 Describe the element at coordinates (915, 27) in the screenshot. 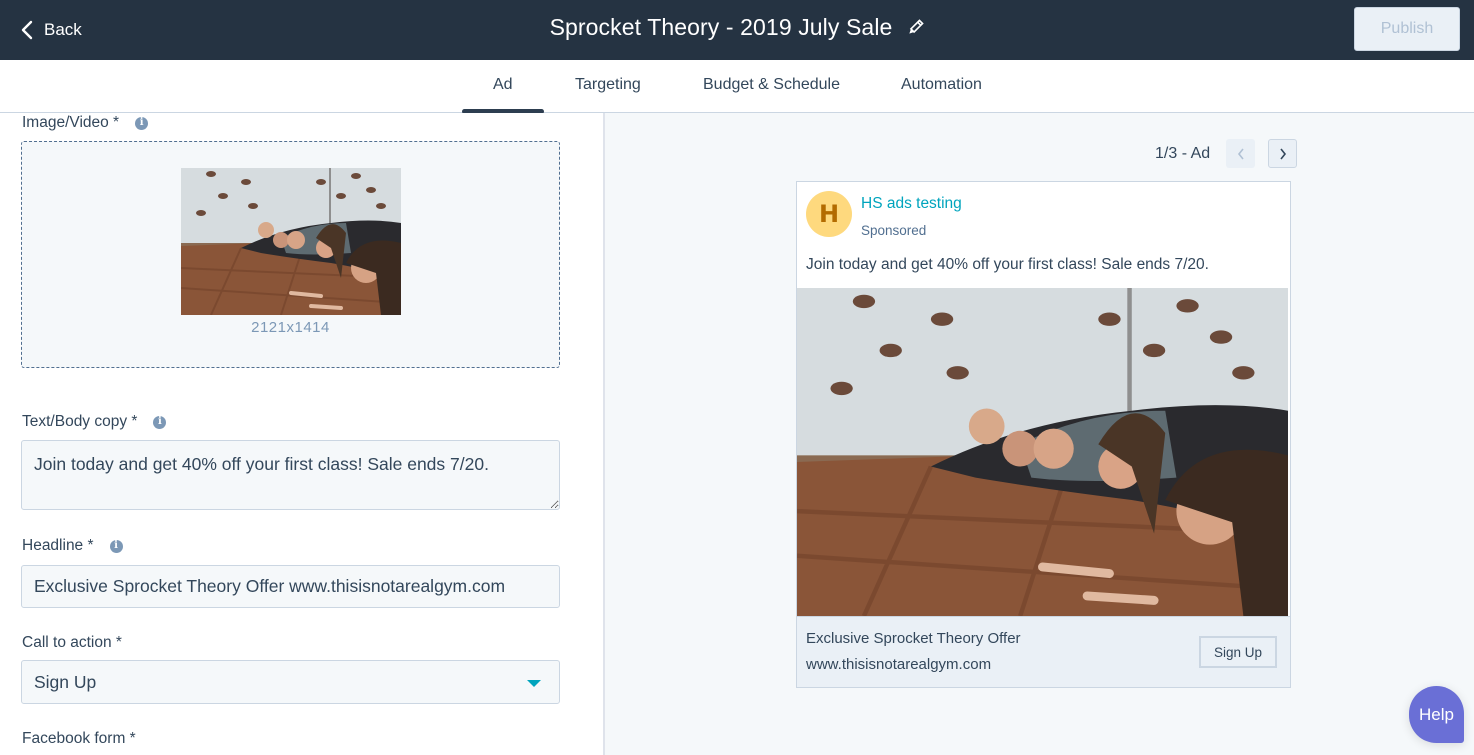

I see `pencil-icon` at that location.